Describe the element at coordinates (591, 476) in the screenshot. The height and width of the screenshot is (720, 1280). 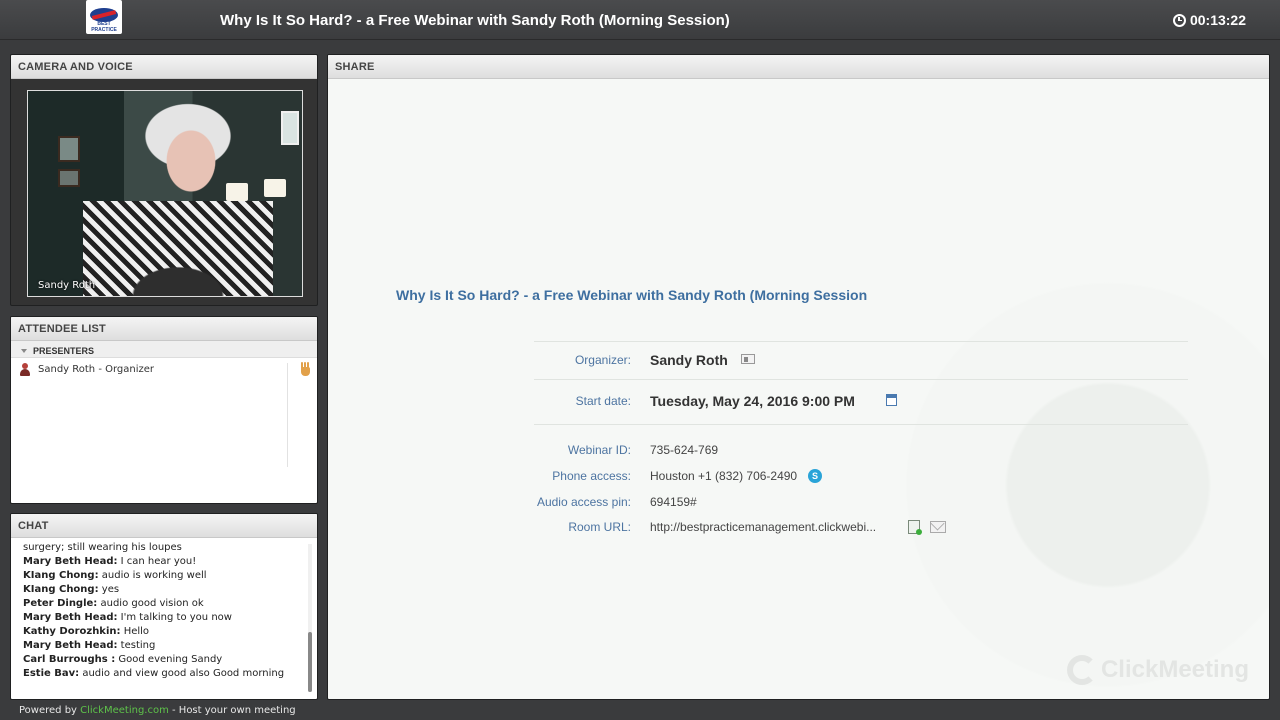
I see `phone-label: Phone access:` at that location.